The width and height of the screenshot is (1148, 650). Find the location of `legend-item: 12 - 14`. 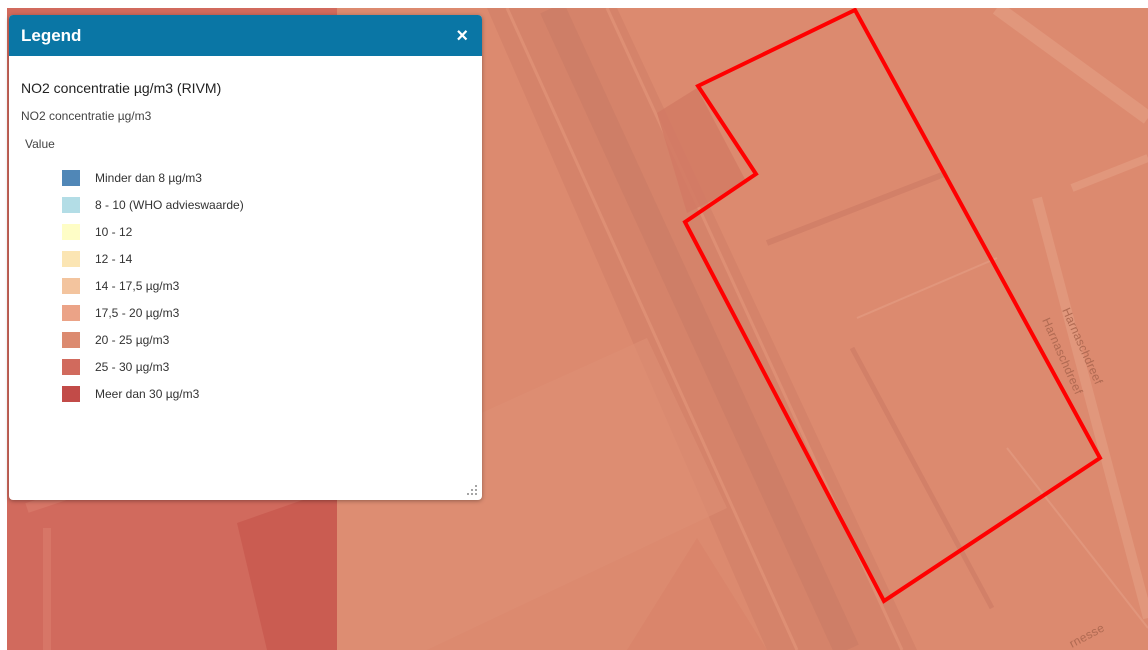

legend-item: 12 - 14 is located at coordinates (266, 258).